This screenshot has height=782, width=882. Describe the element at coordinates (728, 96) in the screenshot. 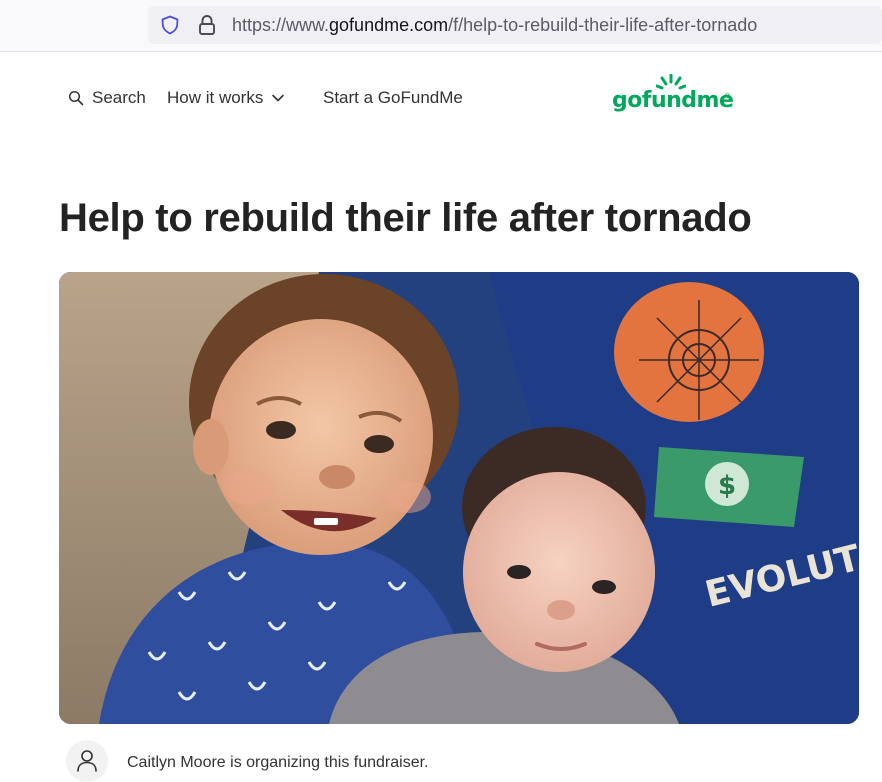

I see `logo-trademark: ®` at that location.